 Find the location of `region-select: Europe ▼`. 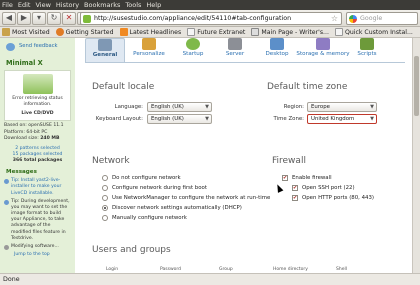

region-select: Europe ▼ is located at coordinates (342, 107).